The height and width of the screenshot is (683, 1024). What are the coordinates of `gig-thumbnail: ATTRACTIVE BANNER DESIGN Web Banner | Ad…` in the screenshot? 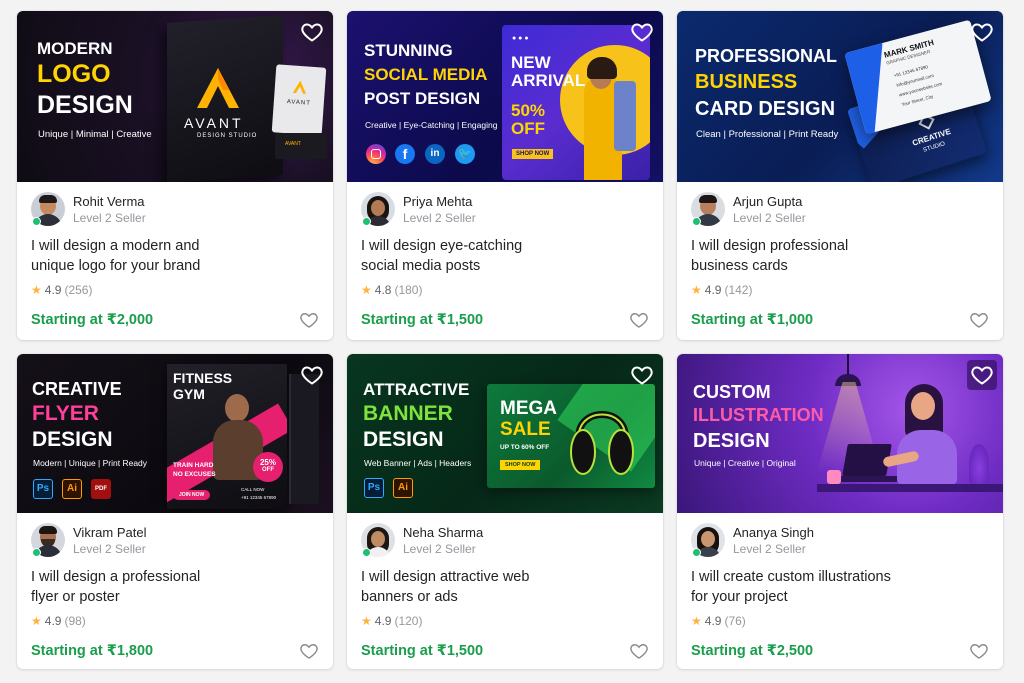 It's located at (505, 433).